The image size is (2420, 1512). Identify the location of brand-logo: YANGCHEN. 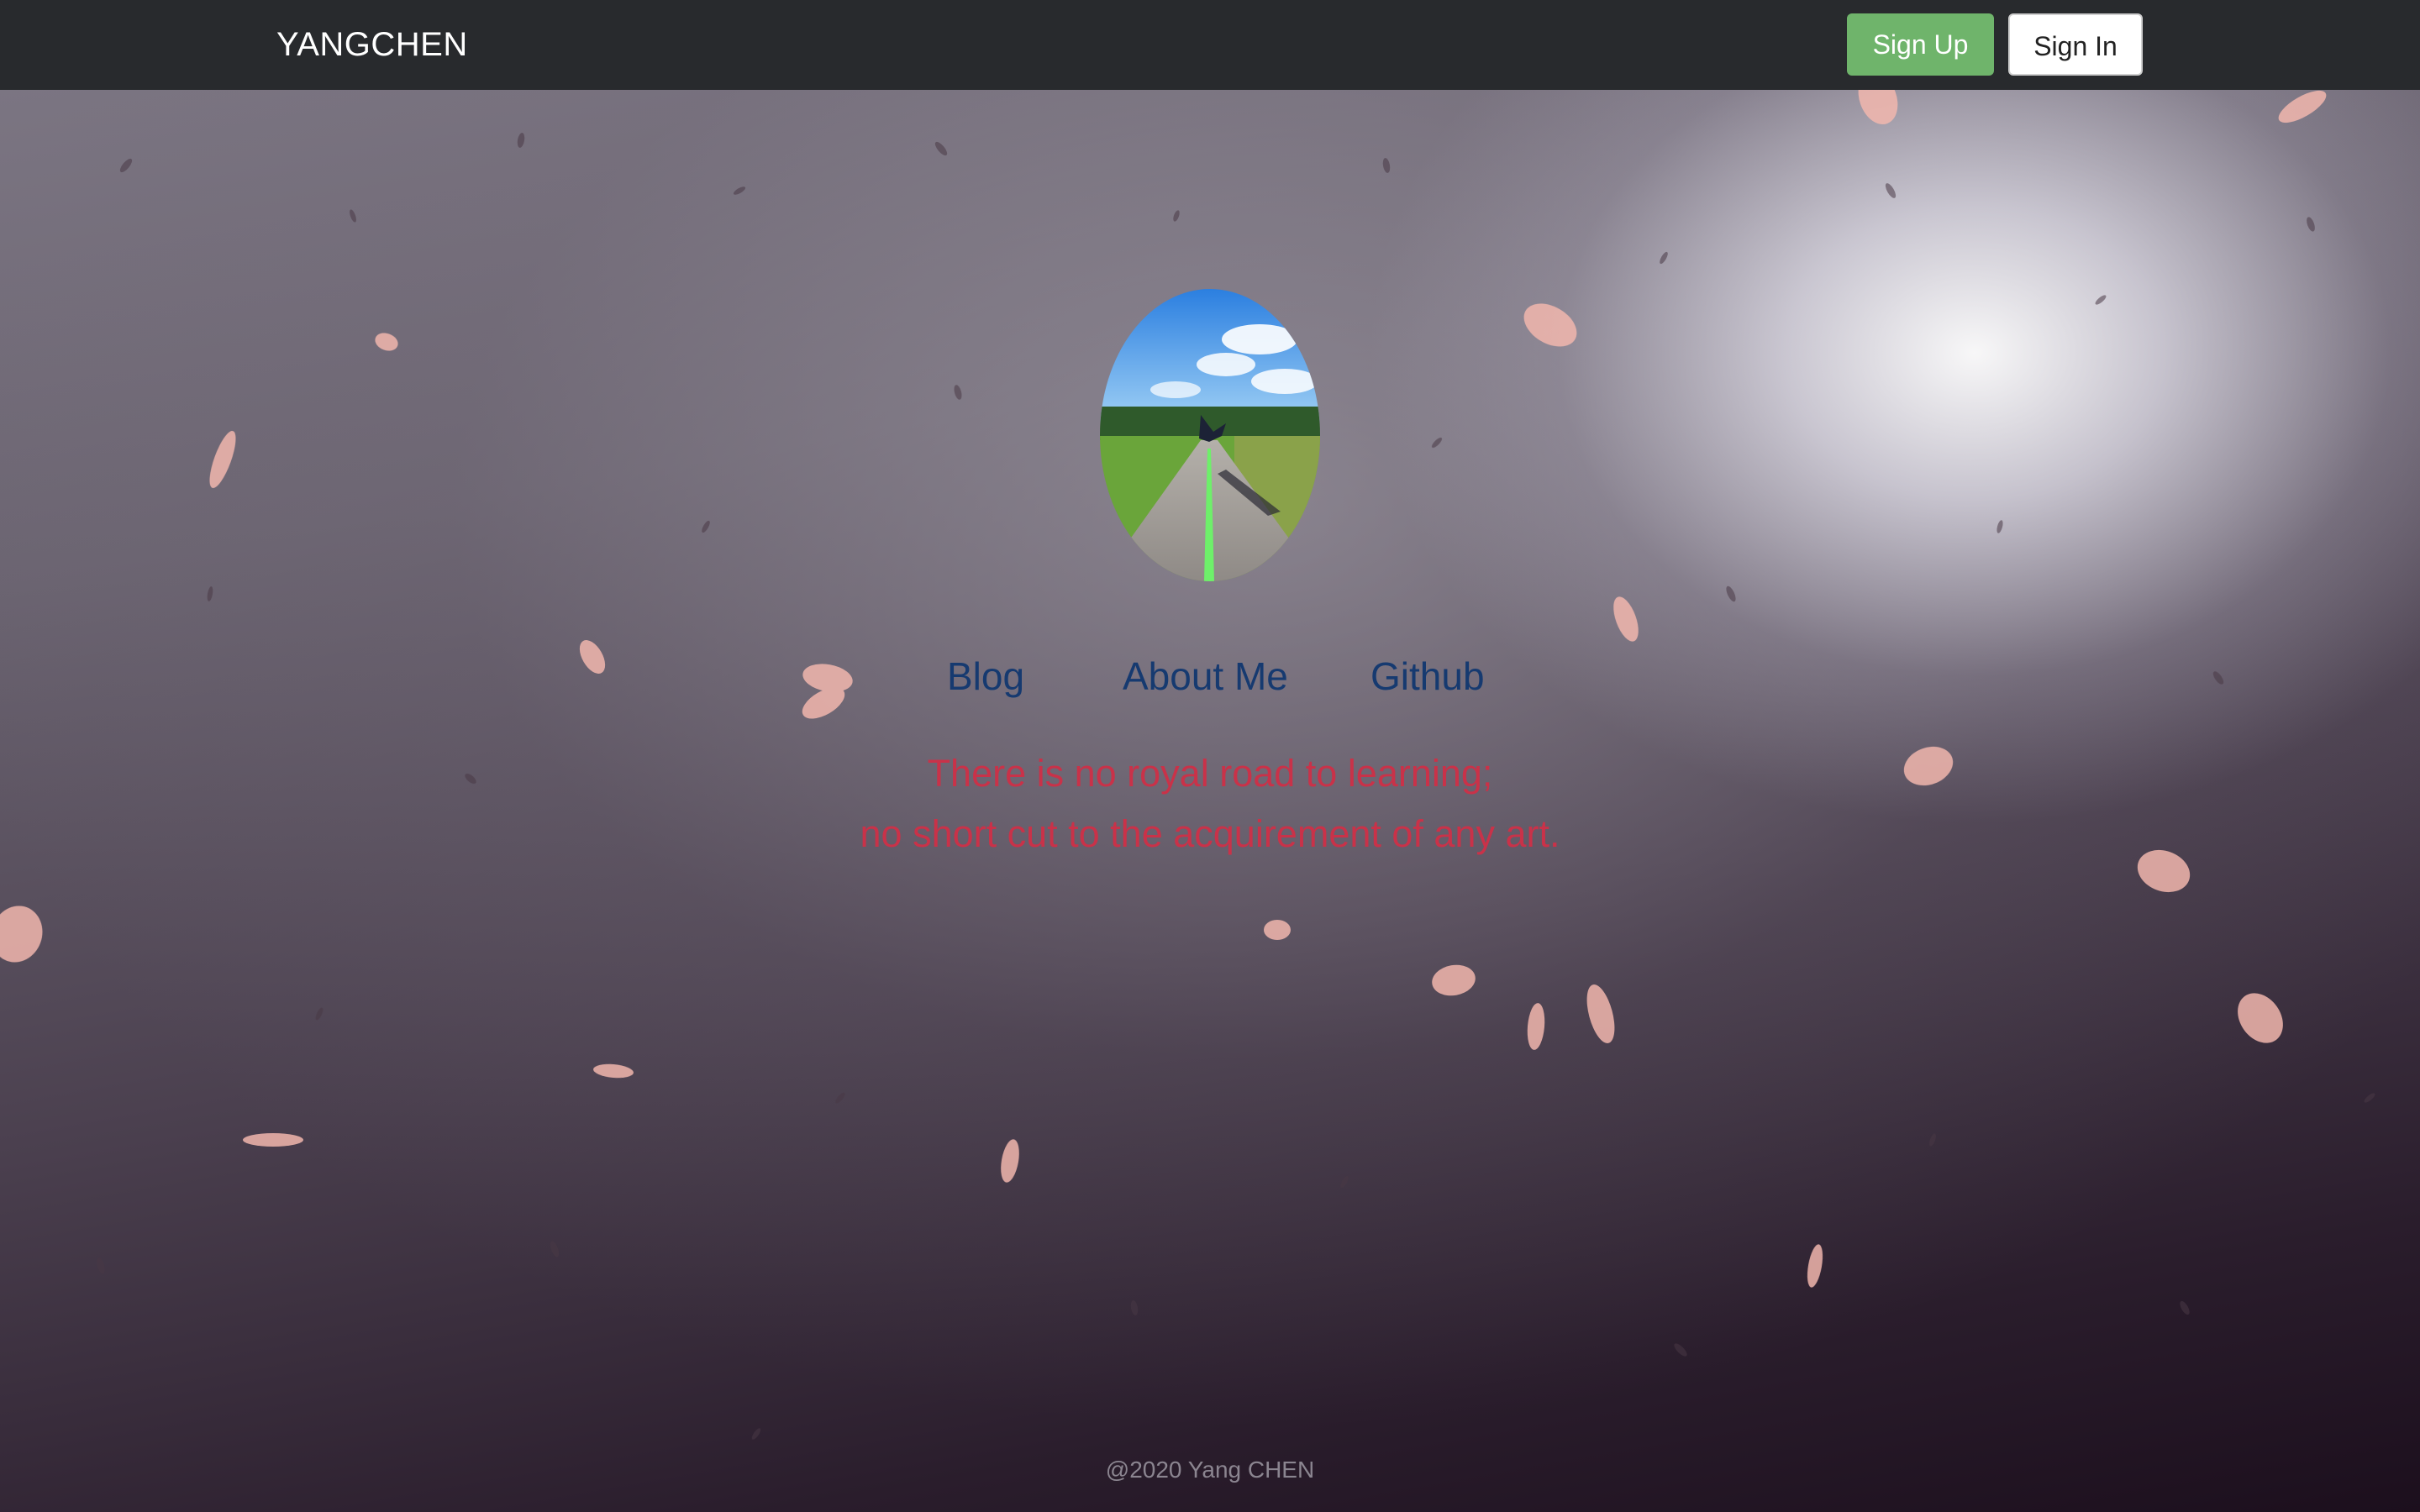
(372, 45).